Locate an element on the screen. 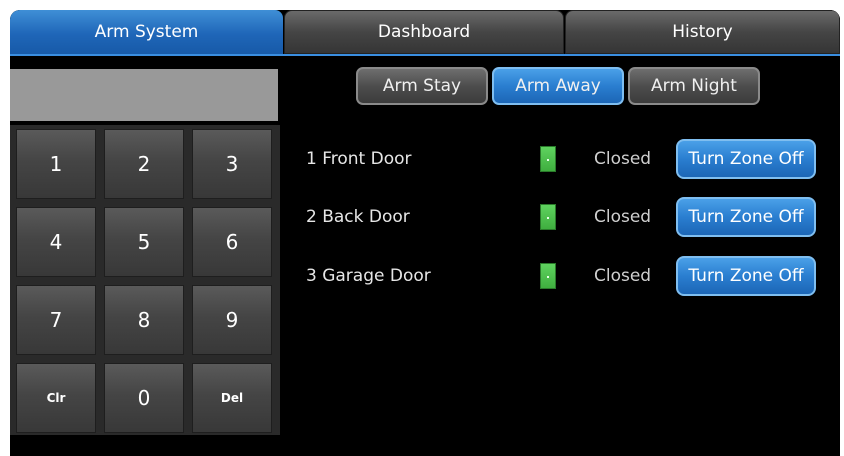  key-1: 1 is located at coordinates (56, 164).